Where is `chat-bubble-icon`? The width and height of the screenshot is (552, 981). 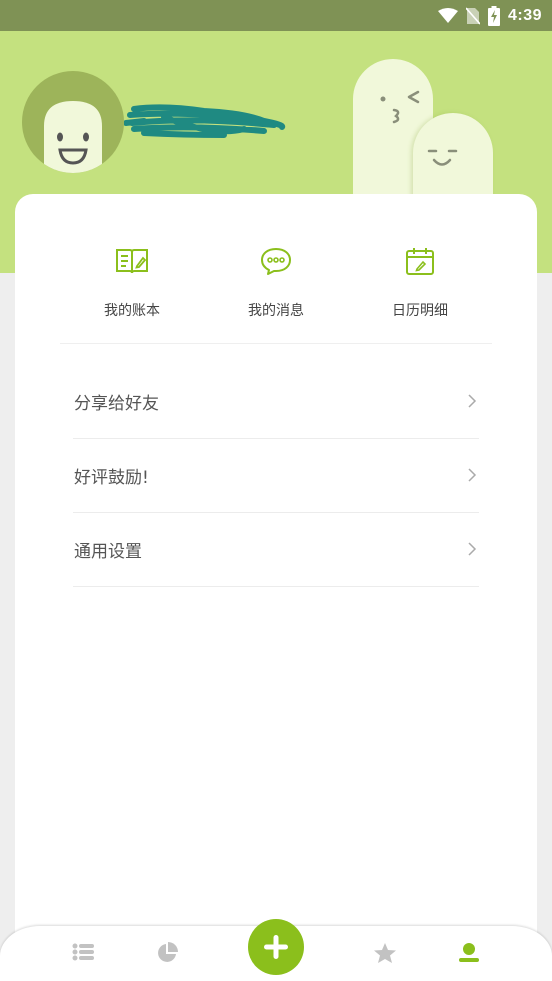
chat-bubble-icon is located at coordinates (276, 261).